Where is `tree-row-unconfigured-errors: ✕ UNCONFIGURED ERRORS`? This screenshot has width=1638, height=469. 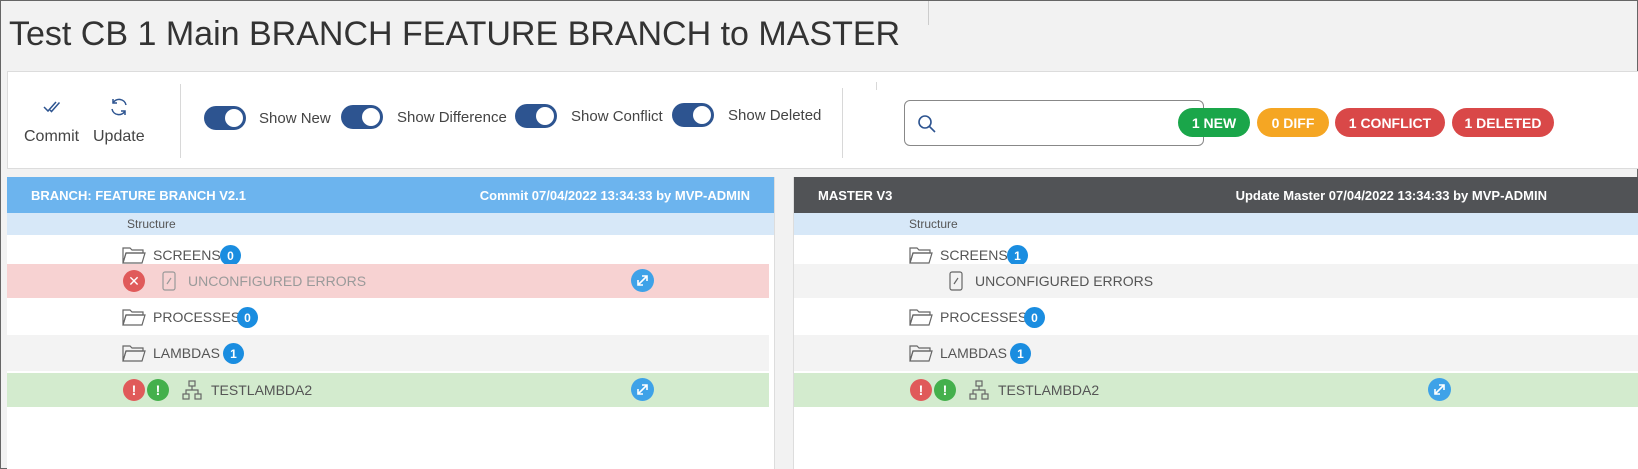 tree-row-unconfigured-errors: ✕ UNCONFIGURED ERRORS is located at coordinates (388, 281).